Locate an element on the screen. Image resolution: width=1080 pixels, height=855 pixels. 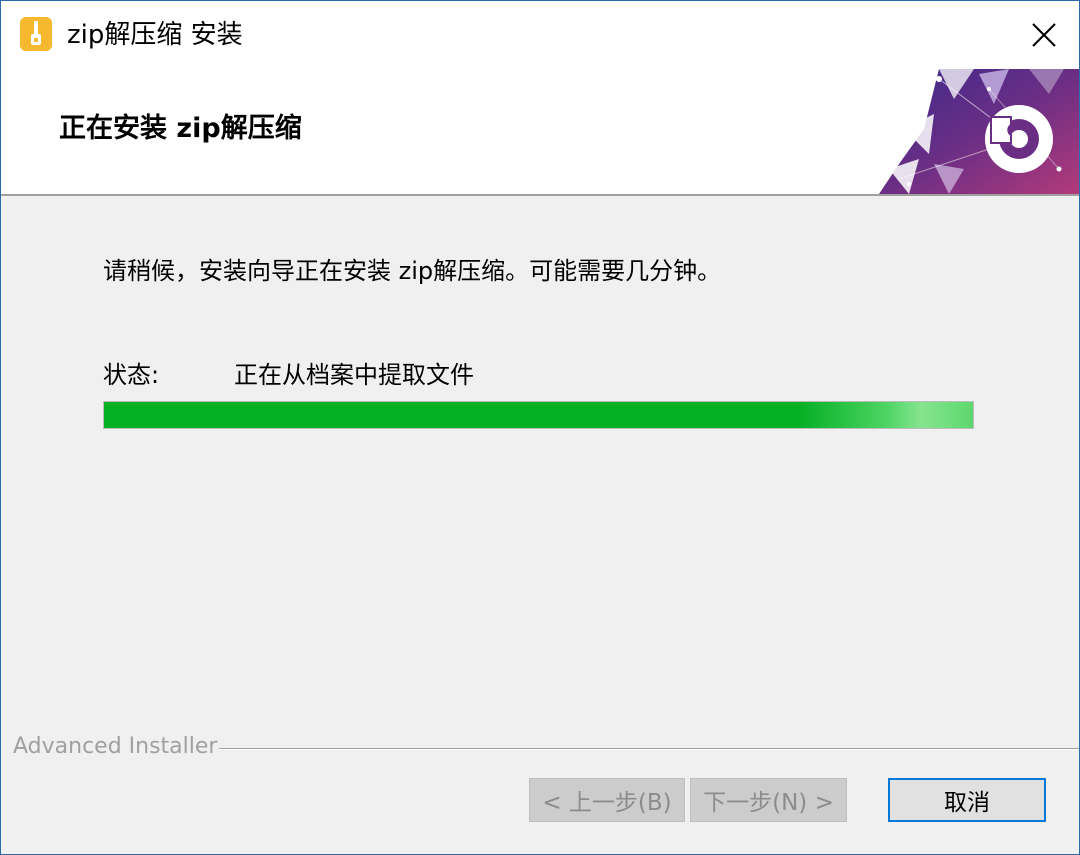
next-button: 下一步(N) > is located at coordinates (768, 800).